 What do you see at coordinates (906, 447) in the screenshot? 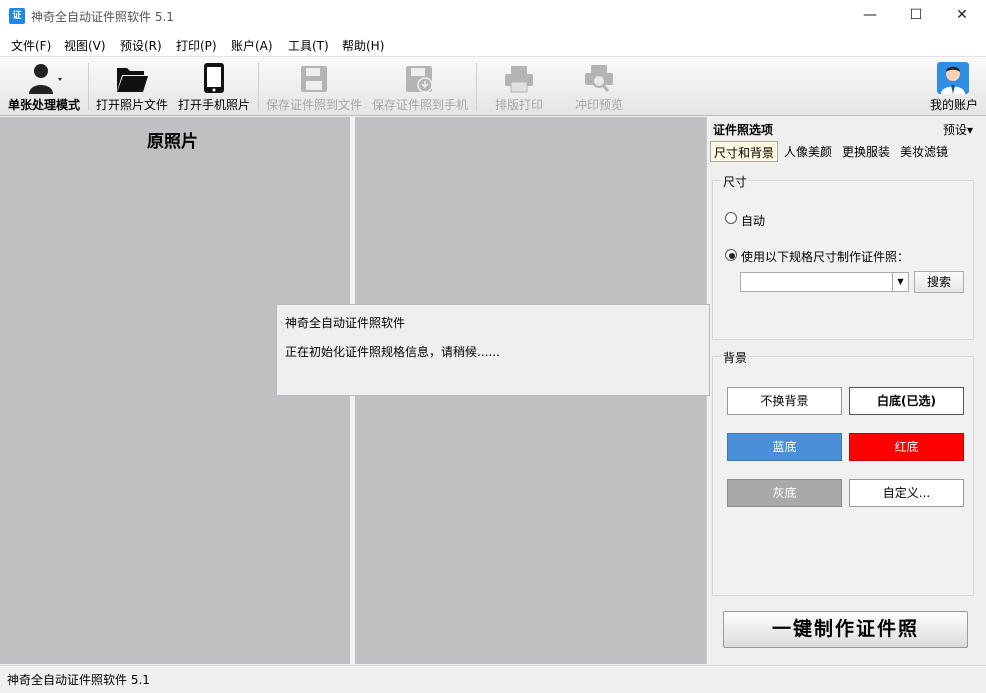
I see `red-background-button: 红底` at bounding box center [906, 447].